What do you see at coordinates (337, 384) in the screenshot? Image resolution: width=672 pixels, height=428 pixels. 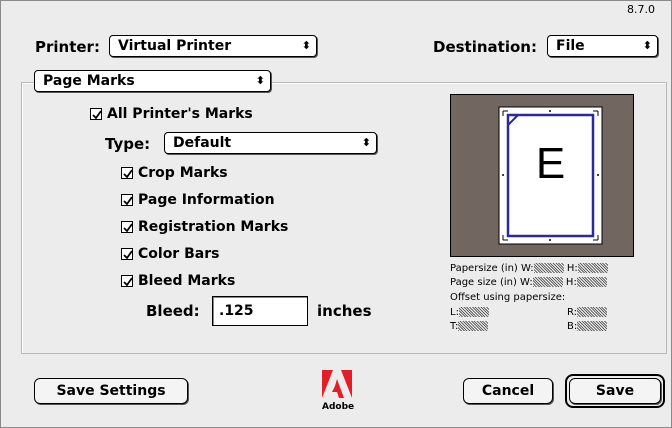 I see `adobe-logo-icon` at bounding box center [337, 384].